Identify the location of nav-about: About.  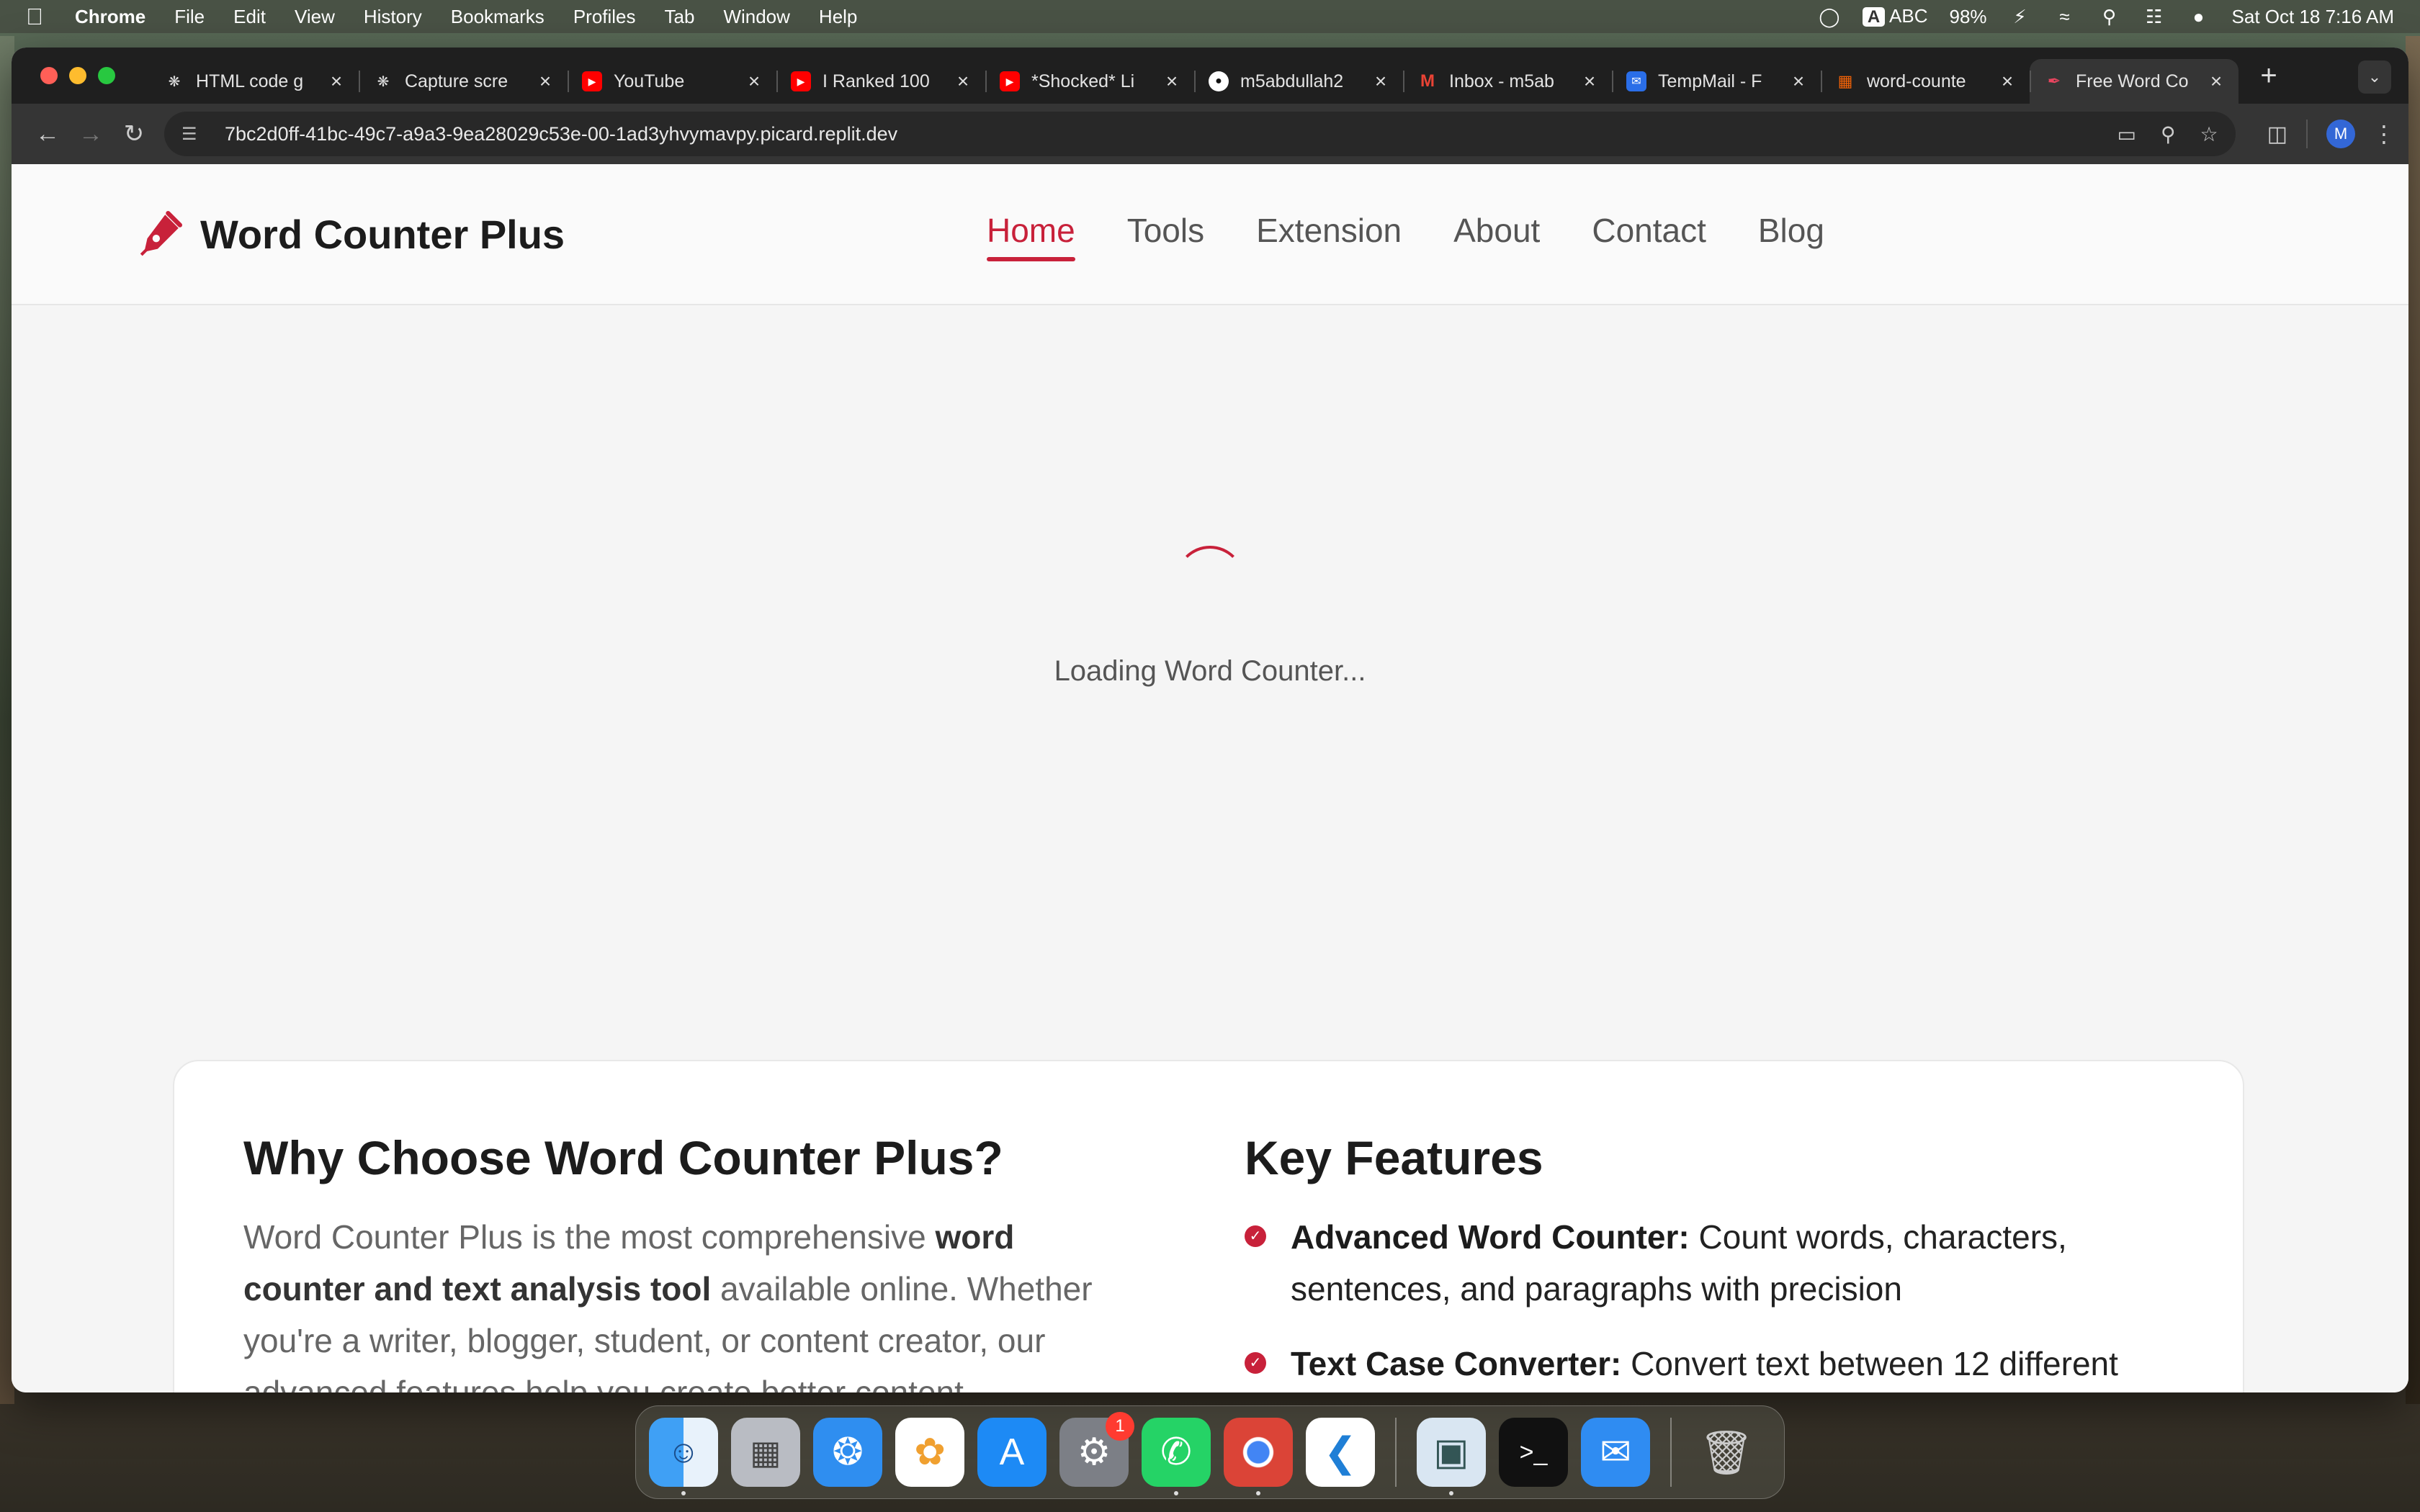
(1496, 234).